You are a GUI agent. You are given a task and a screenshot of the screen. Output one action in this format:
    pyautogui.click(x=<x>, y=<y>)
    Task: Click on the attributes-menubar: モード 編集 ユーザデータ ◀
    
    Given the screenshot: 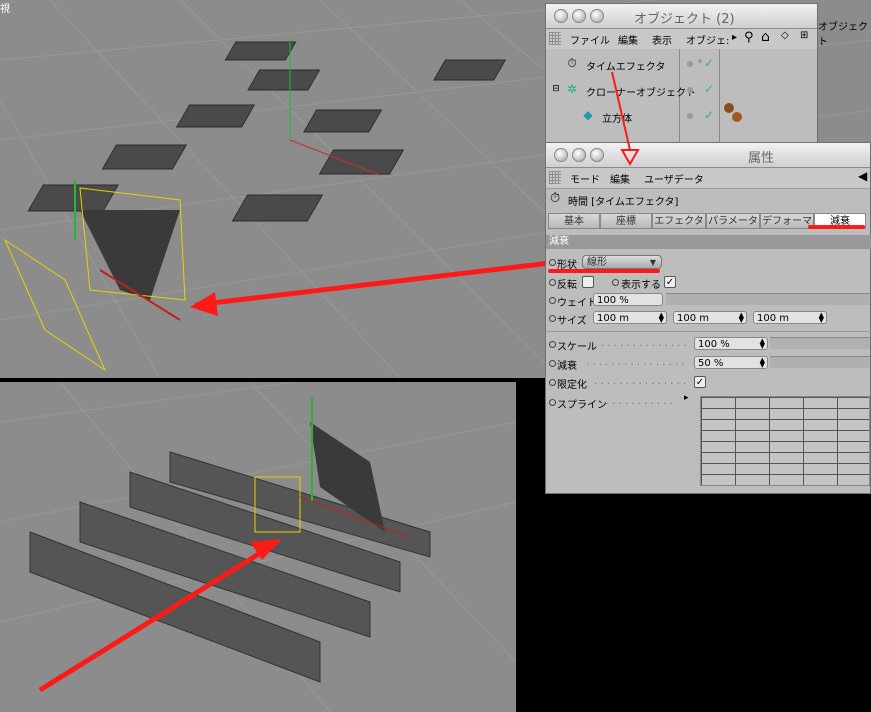 What is the action you would take?
    pyautogui.click(x=708, y=178)
    